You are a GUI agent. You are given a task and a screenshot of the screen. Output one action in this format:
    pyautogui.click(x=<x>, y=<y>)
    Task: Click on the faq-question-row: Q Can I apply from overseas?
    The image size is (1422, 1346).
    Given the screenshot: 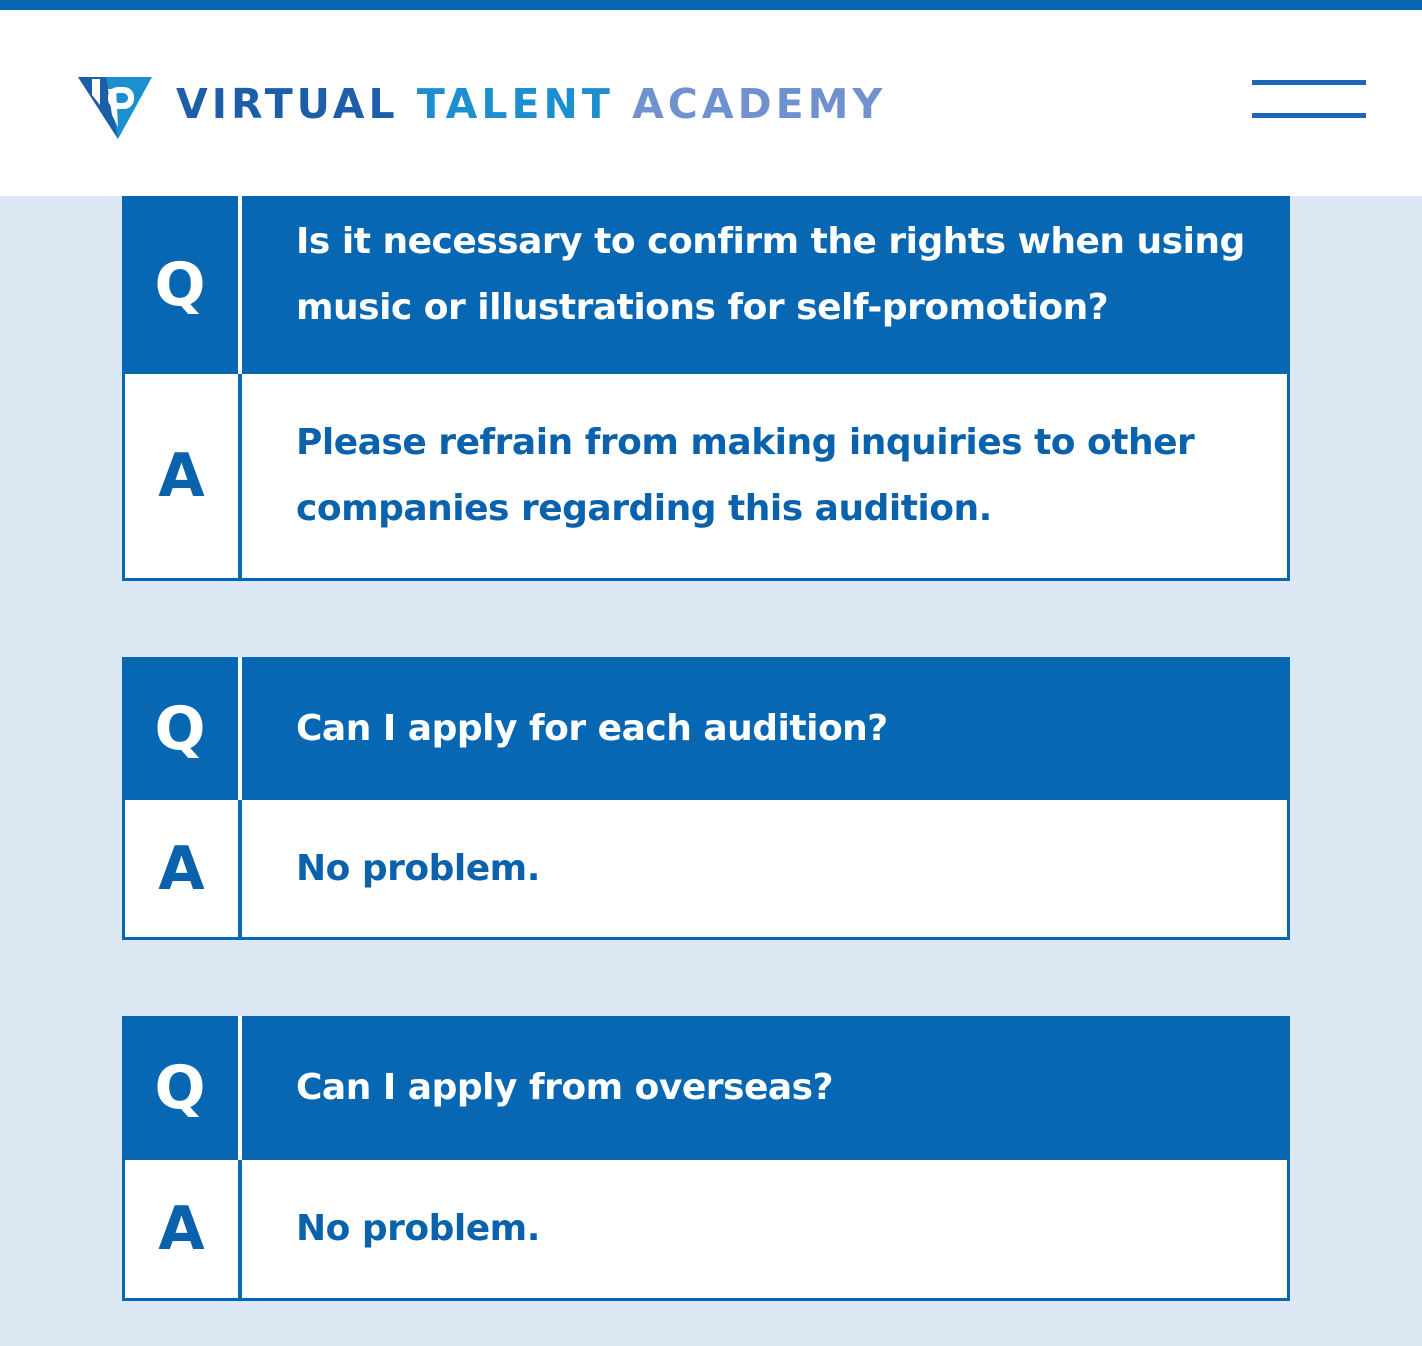 What is the action you would take?
    pyautogui.click(x=706, y=1088)
    